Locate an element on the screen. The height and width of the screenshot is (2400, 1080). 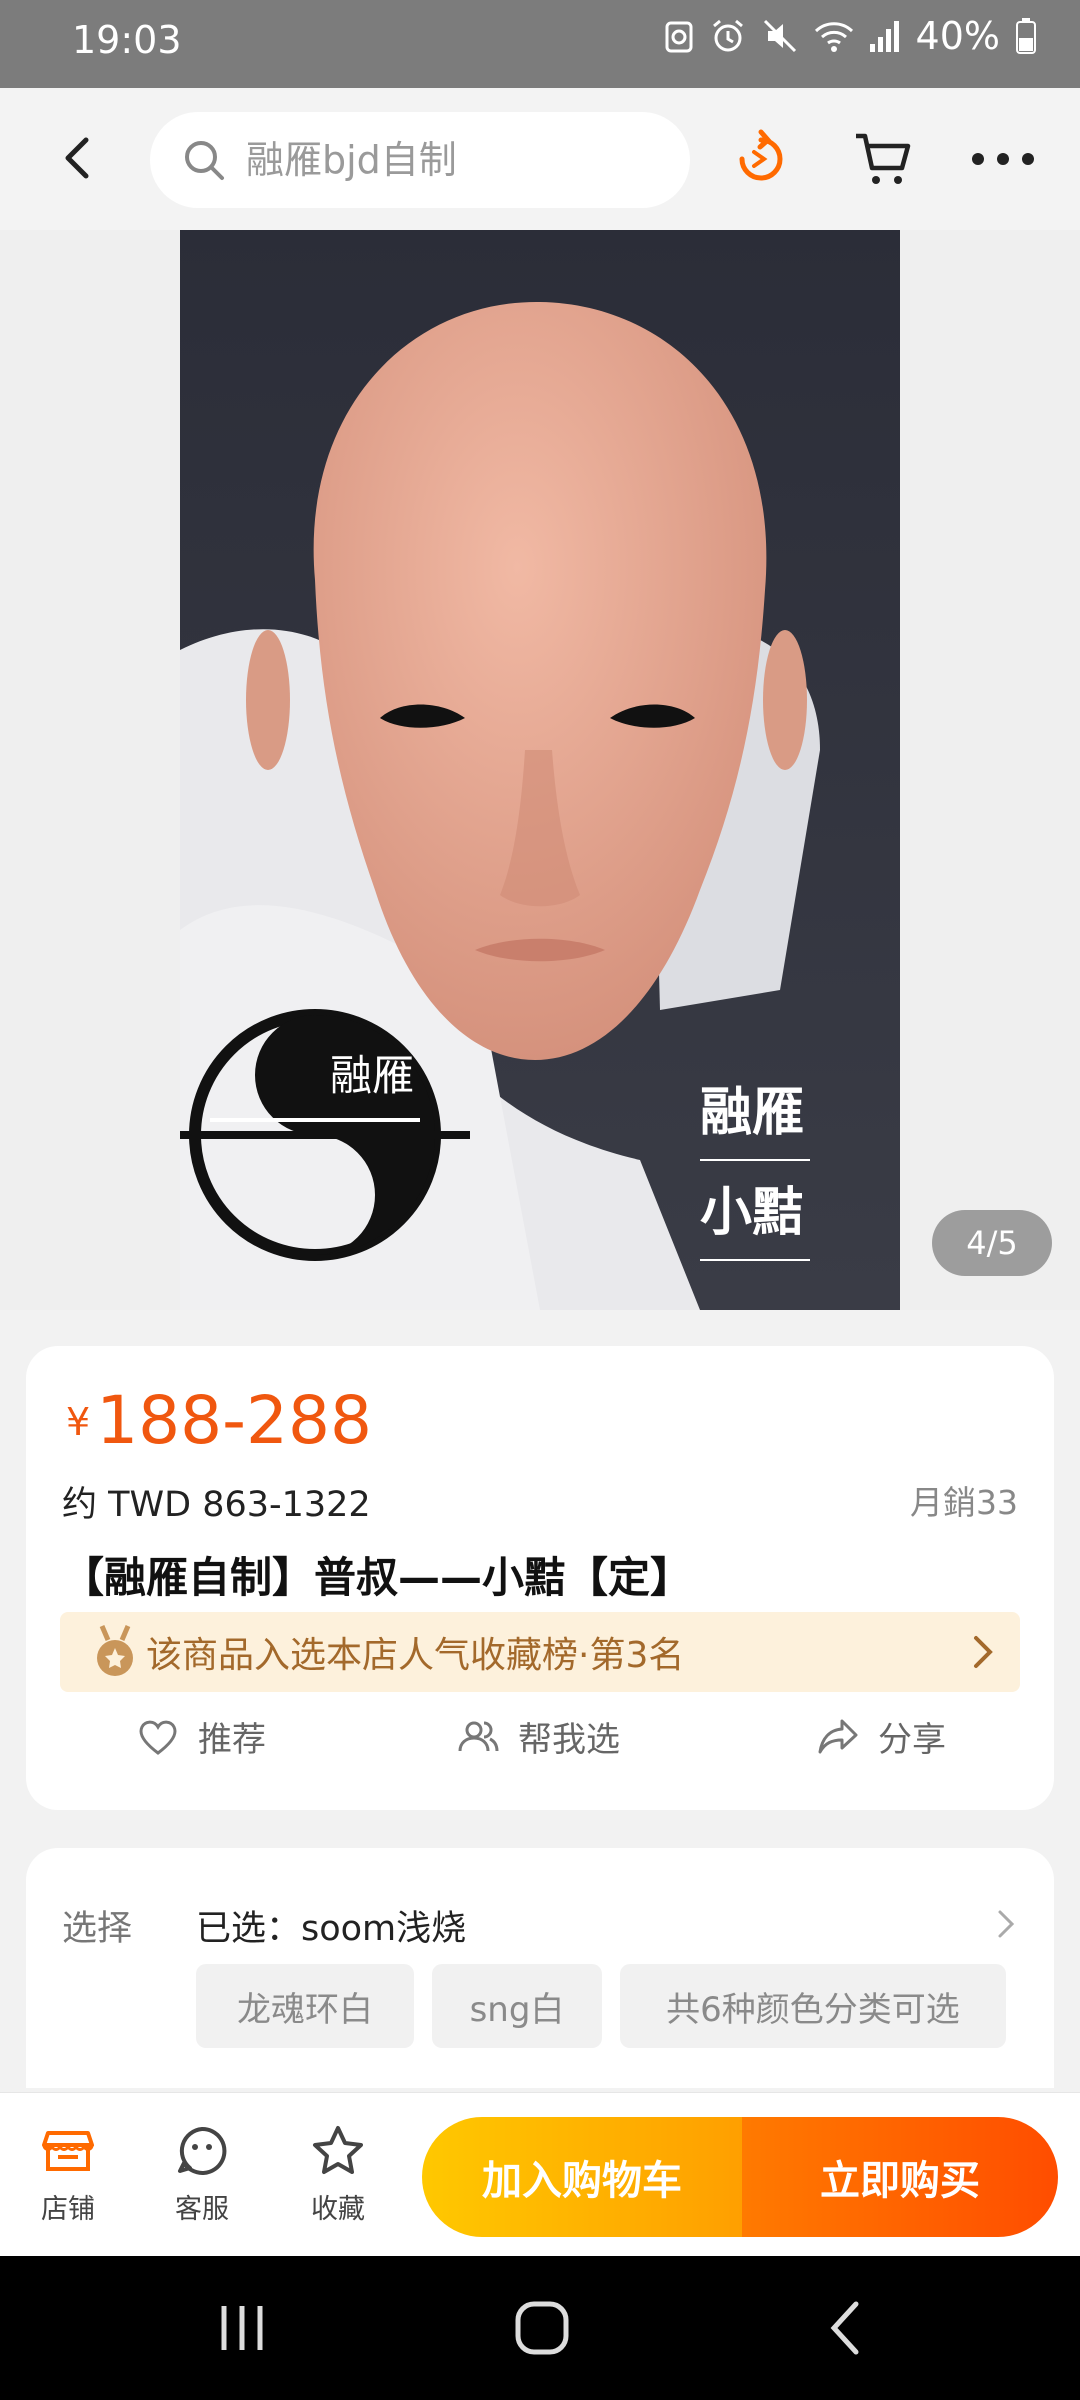
rank-text: 该商品入选本店人气收藏榜·第3名 is located at coordinates (415, 1655).